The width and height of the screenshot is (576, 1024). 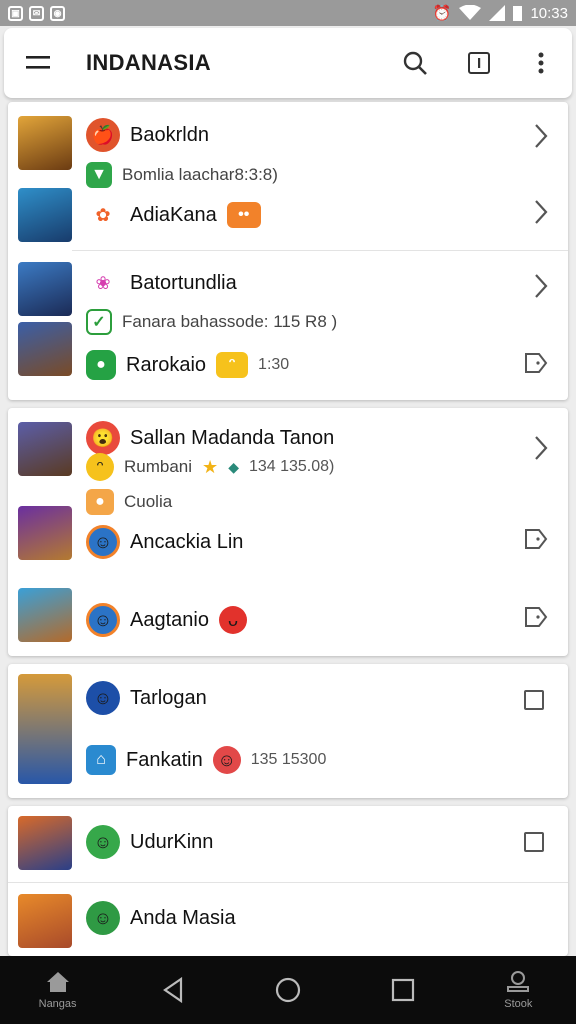 I want to click on item-subtitle: Cuolia, so click(x=148, y=501).